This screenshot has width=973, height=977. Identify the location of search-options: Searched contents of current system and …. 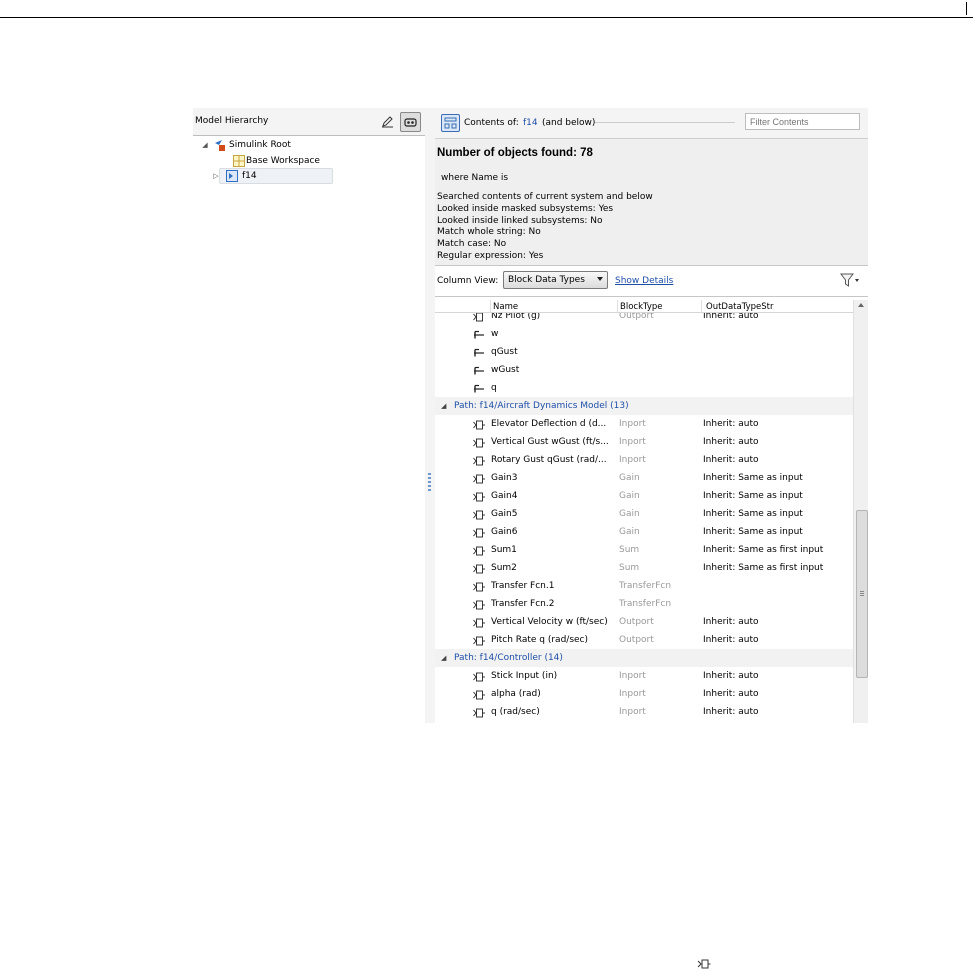
(545, 227).